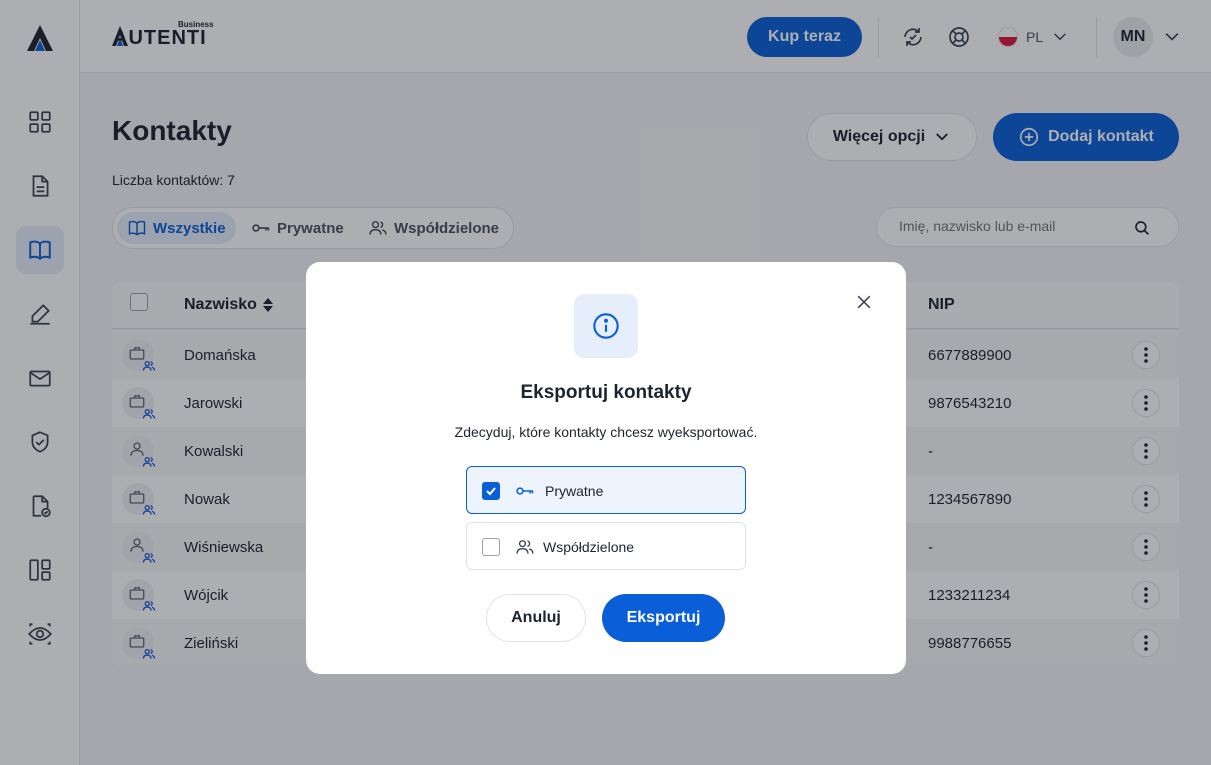 This screenshot has width=1211, height=765. Describe the element at coordinates (606, 490) in the screenshot. I see `export-option-private: Prywatne` at that location.